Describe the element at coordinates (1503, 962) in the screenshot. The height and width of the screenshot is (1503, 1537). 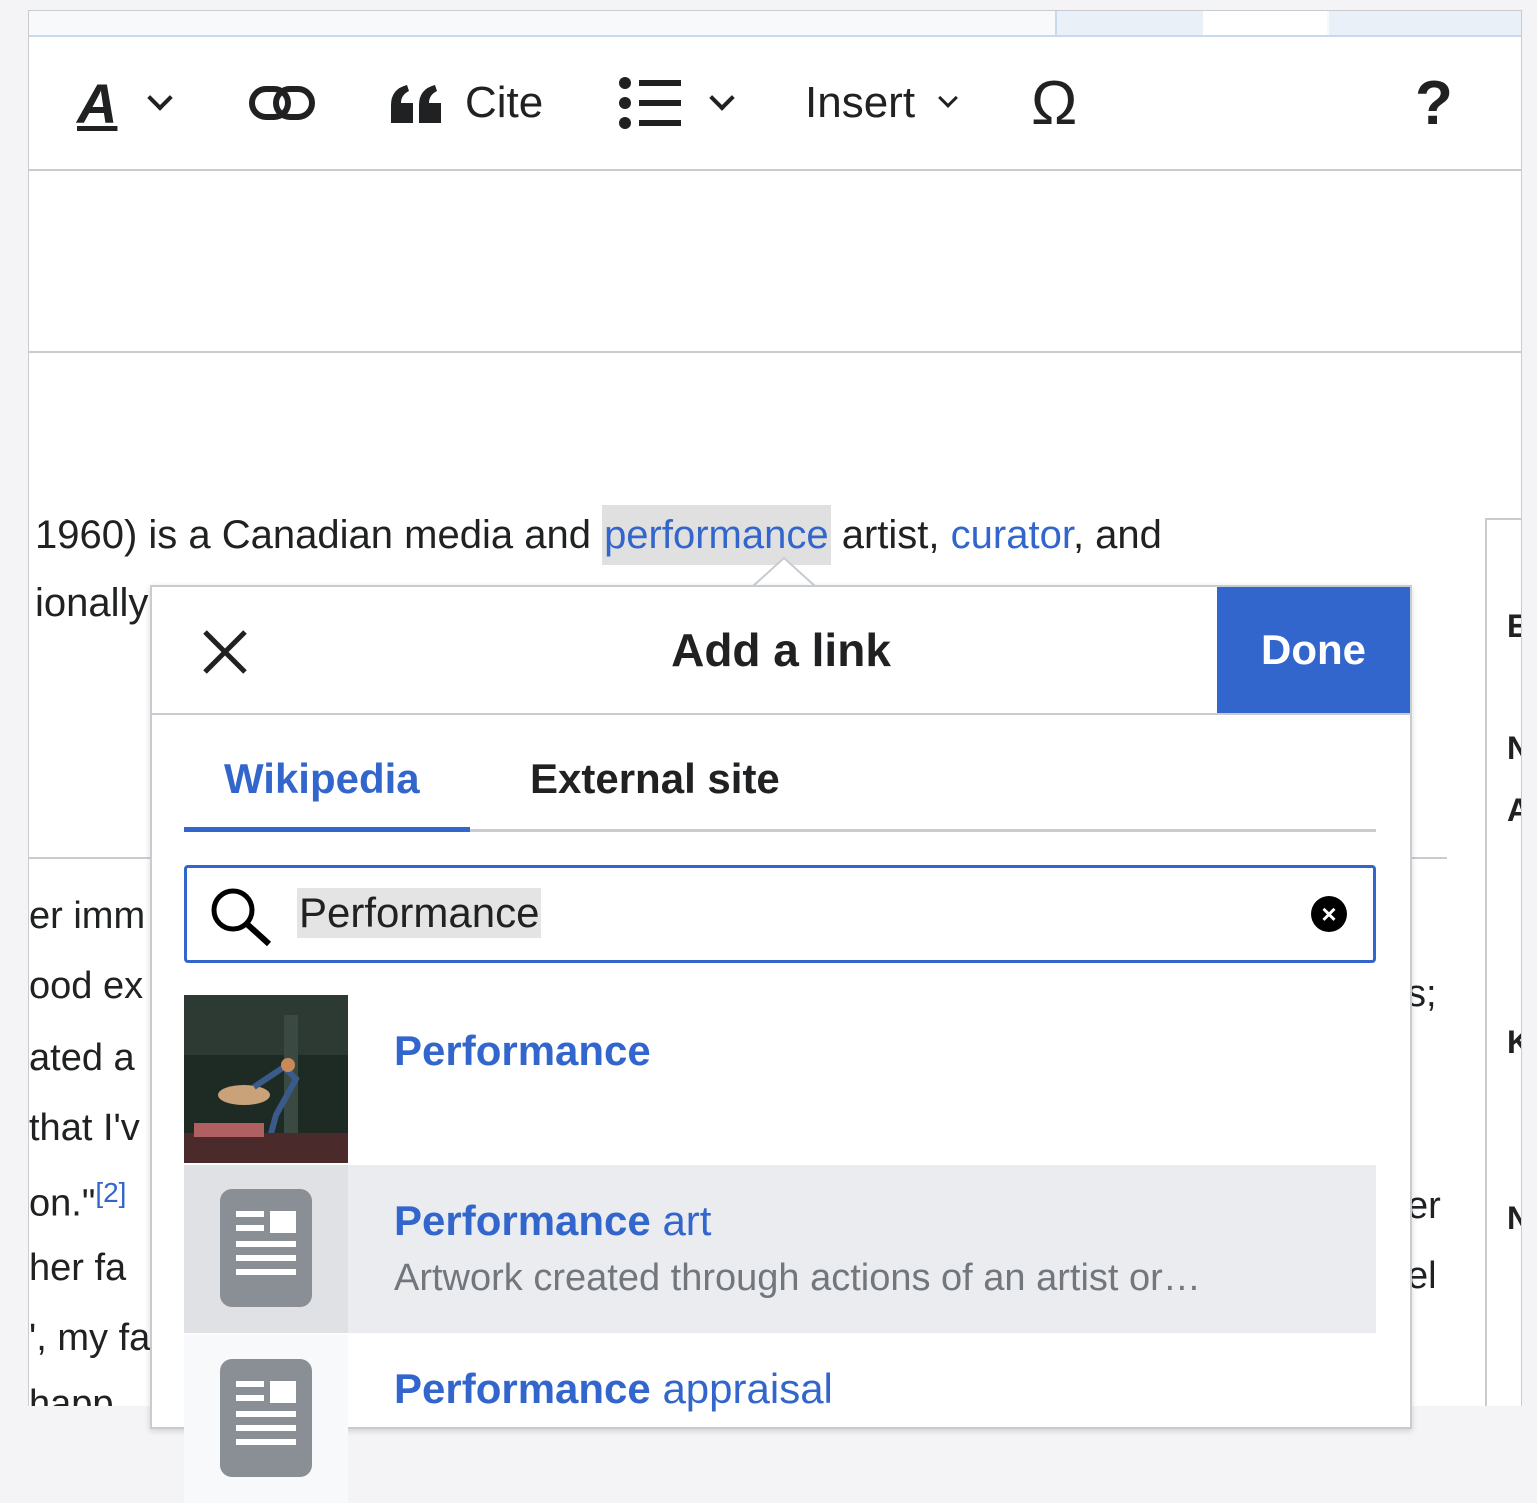
I see `infobox: E N A K N` at that location.